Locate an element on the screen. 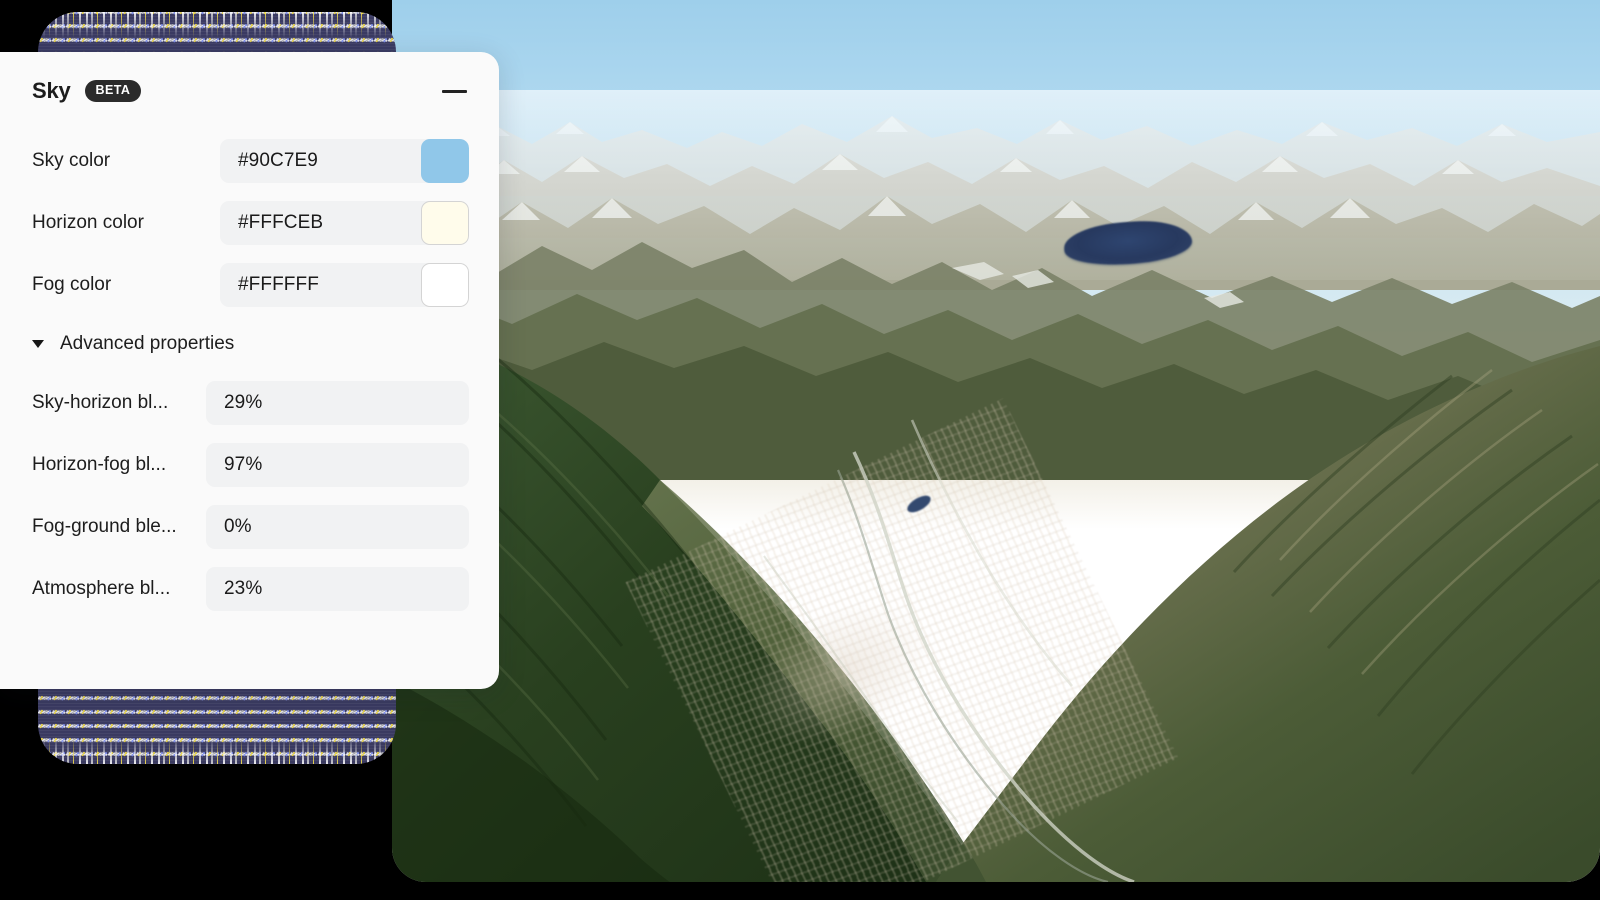  sky-color-swatch is located at coordinates (445, 161).